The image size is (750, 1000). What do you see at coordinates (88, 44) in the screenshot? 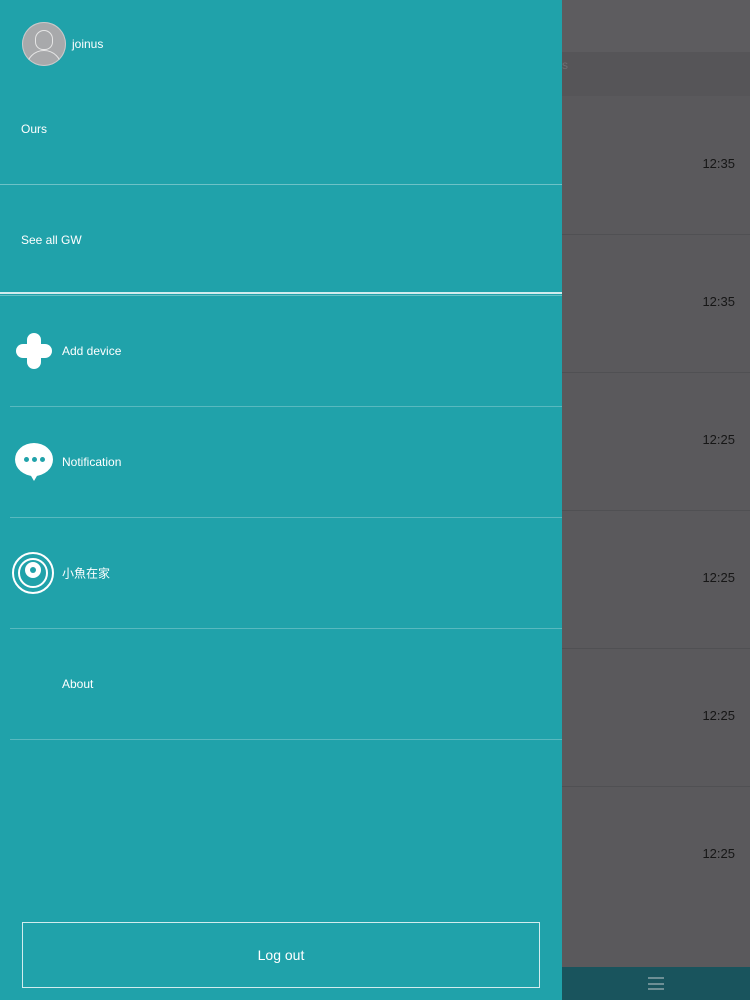
I see `username: joinus` at bounding box center [88, 44].